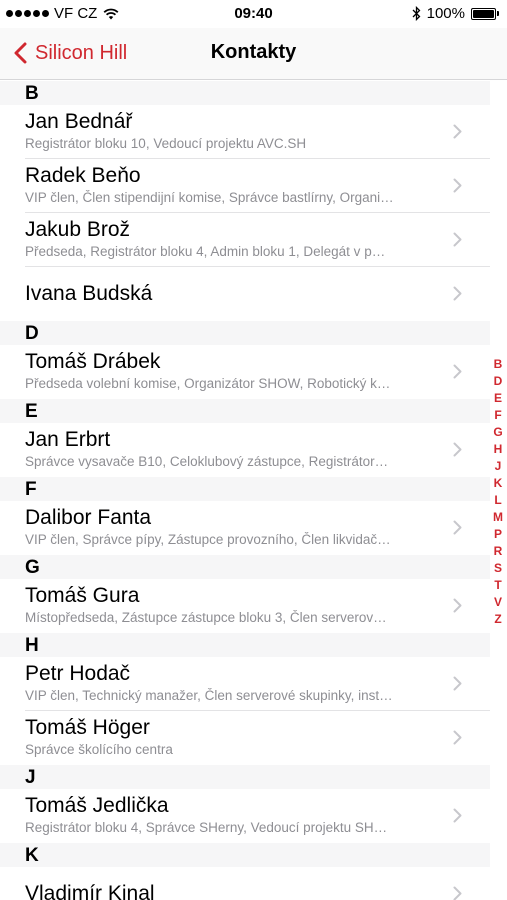 The image size is (507, 900). What do you see at coordinates (498, 381) in the screenshot?
I see `index-letter: D` at bounding box center [498, 381].